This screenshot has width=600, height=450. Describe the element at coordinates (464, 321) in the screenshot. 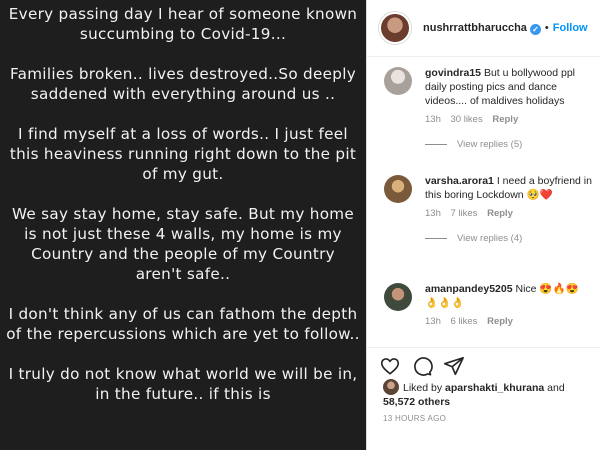

I see `comment-likes: 6 likes` at that location.